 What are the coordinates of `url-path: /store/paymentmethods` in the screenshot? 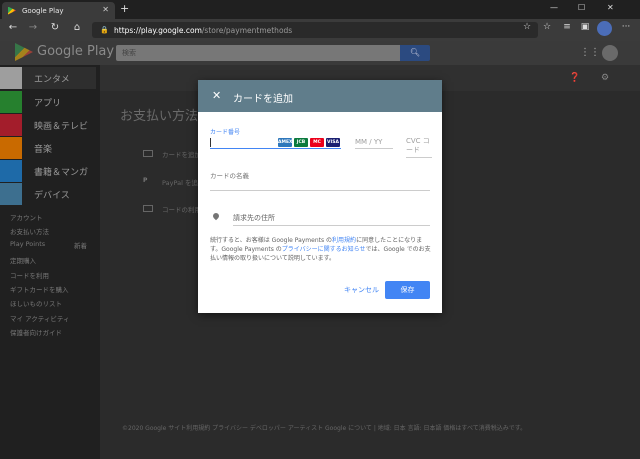 It's located at (247, 30).